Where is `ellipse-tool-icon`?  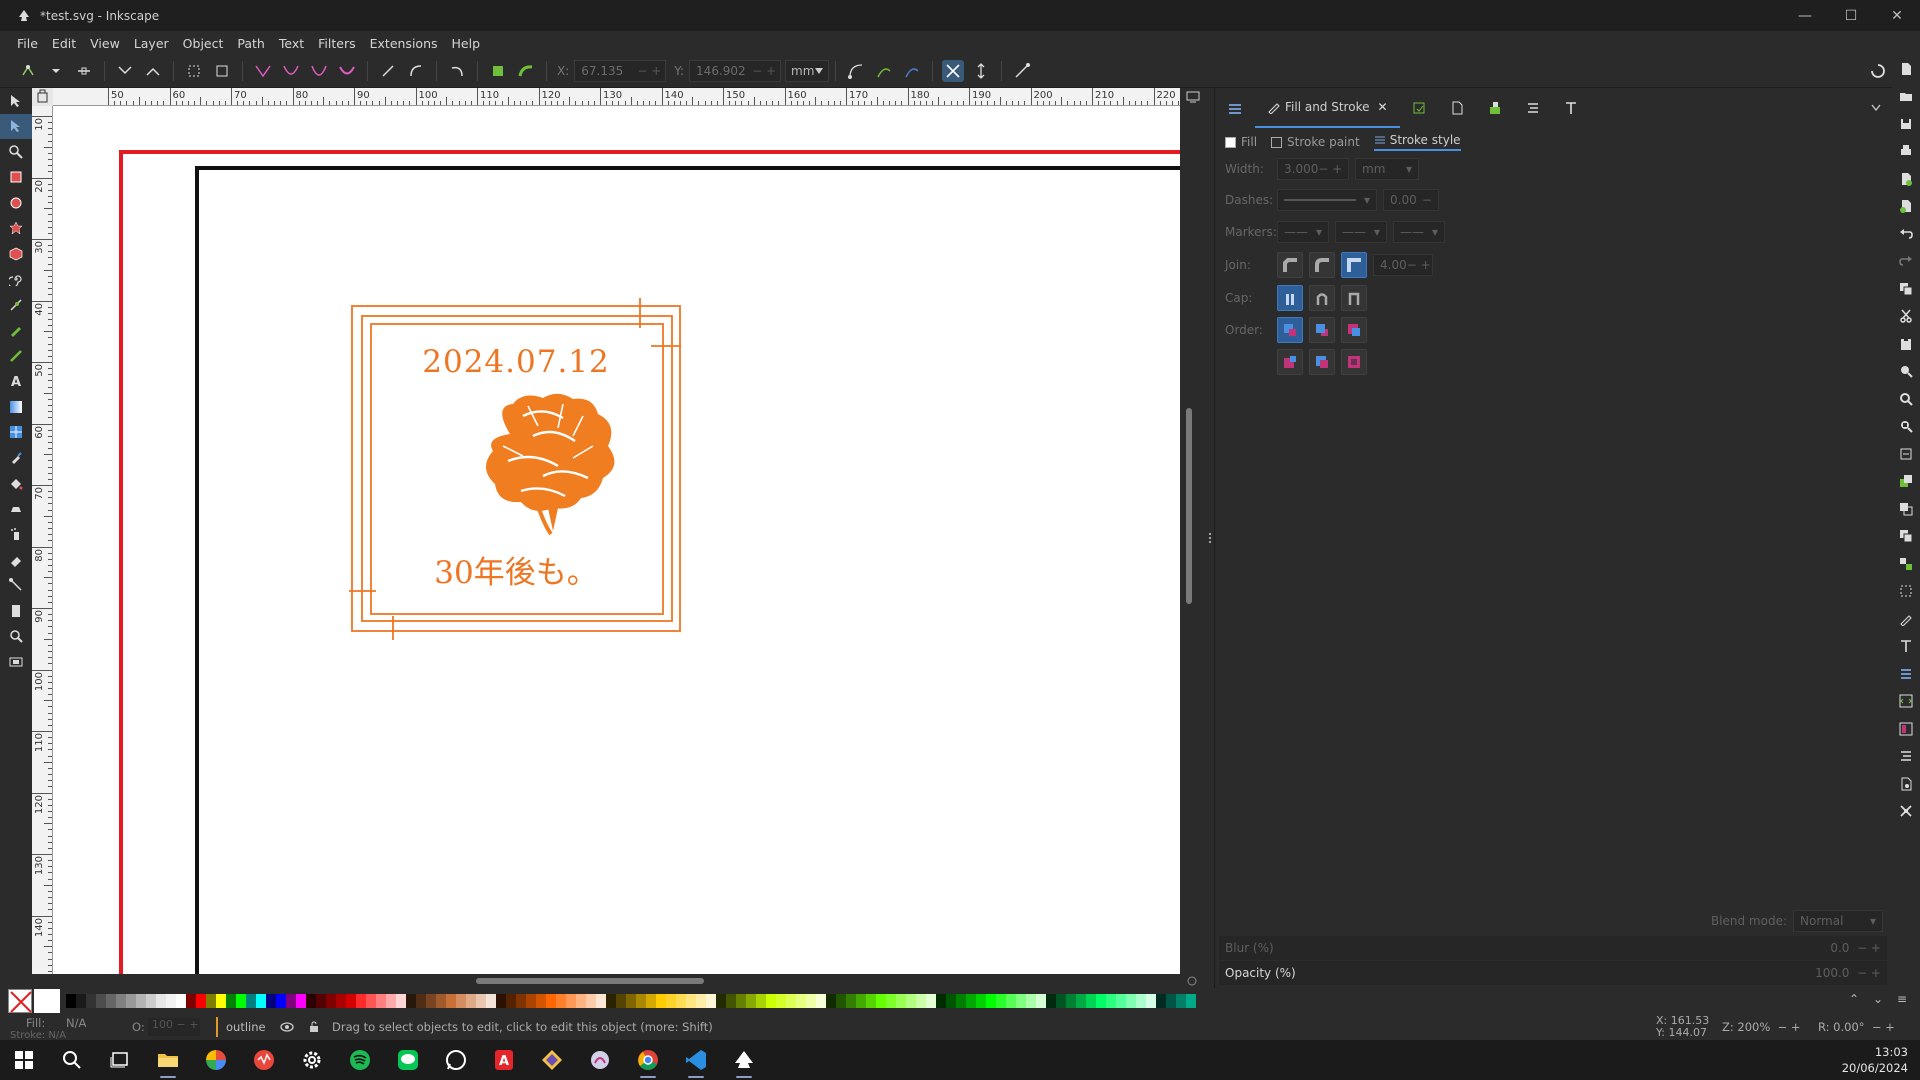
ellipse-tool-icon is located at coordinates (16, 203).